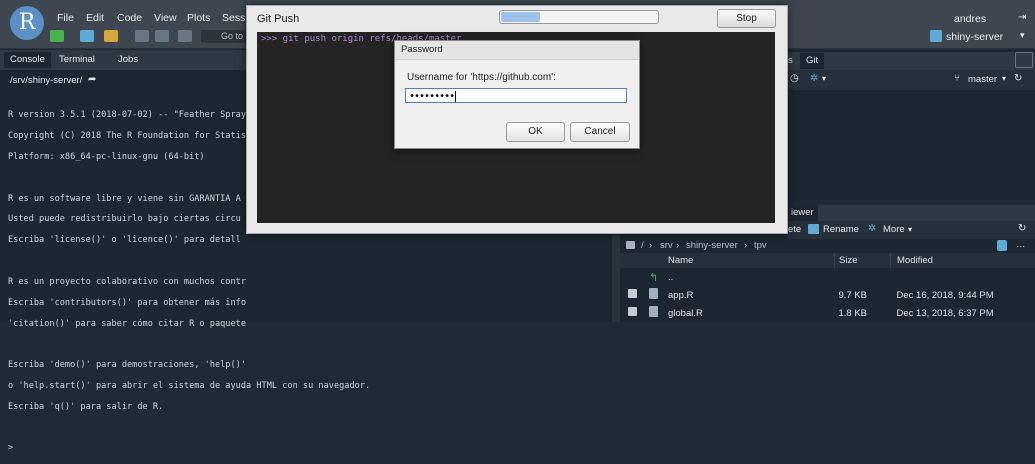  I want to click on menu-plots: Plots, so click(198, 18).